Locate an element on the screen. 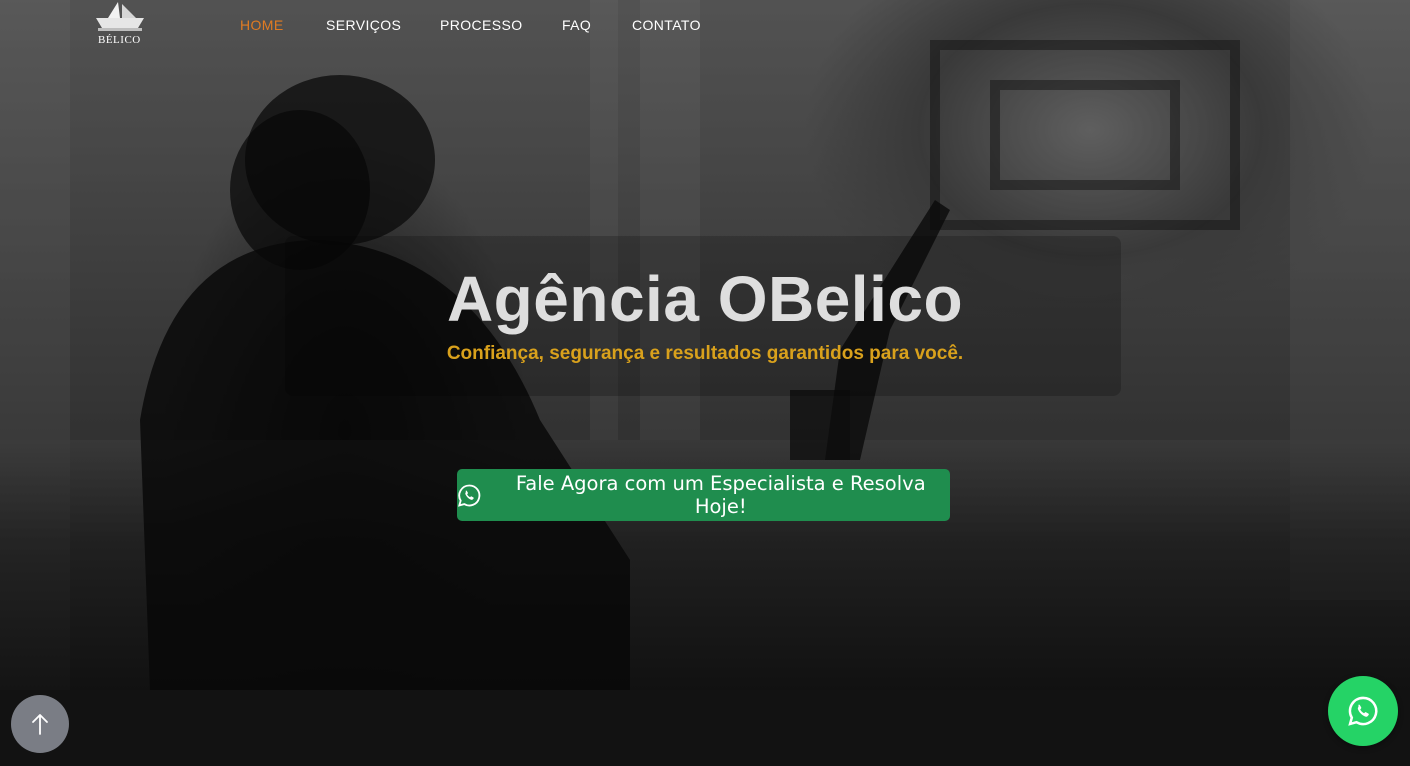 The width and height of the screenshot is (1410, 766). nav-servicos: SERVIÇOS is located at coordinates (363, 25).